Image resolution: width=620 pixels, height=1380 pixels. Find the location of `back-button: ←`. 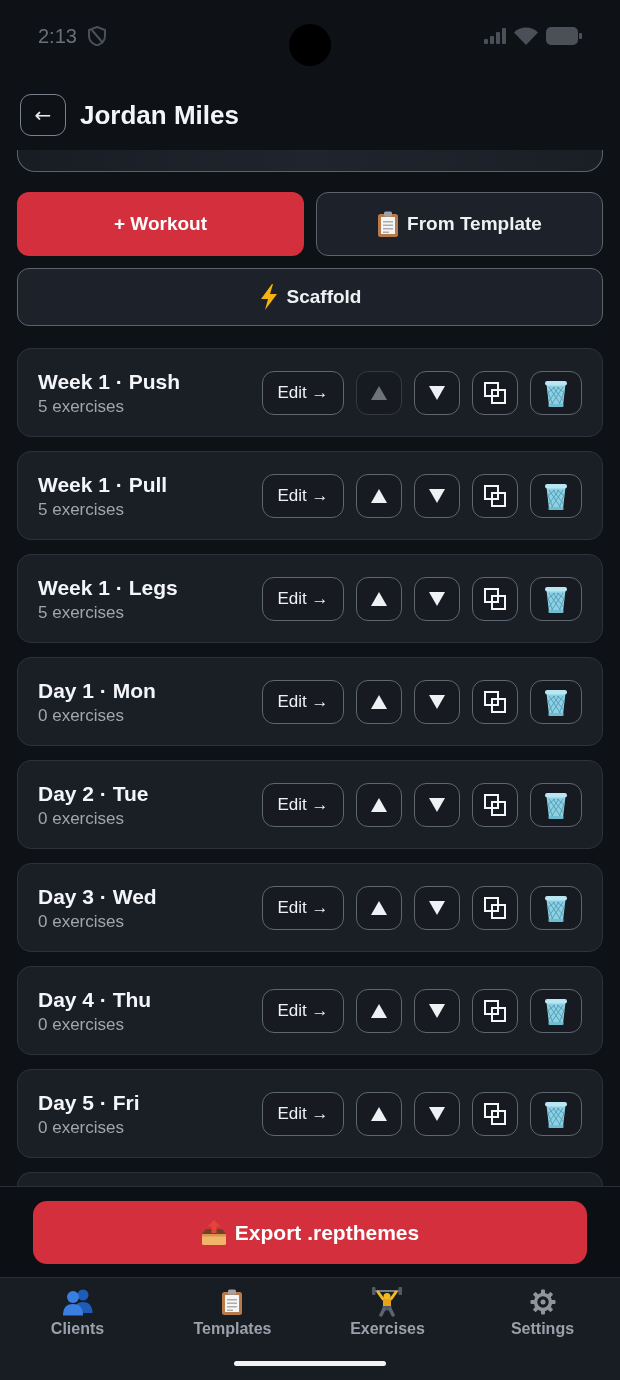

back-button: ← is located at coordinates (43, 115).